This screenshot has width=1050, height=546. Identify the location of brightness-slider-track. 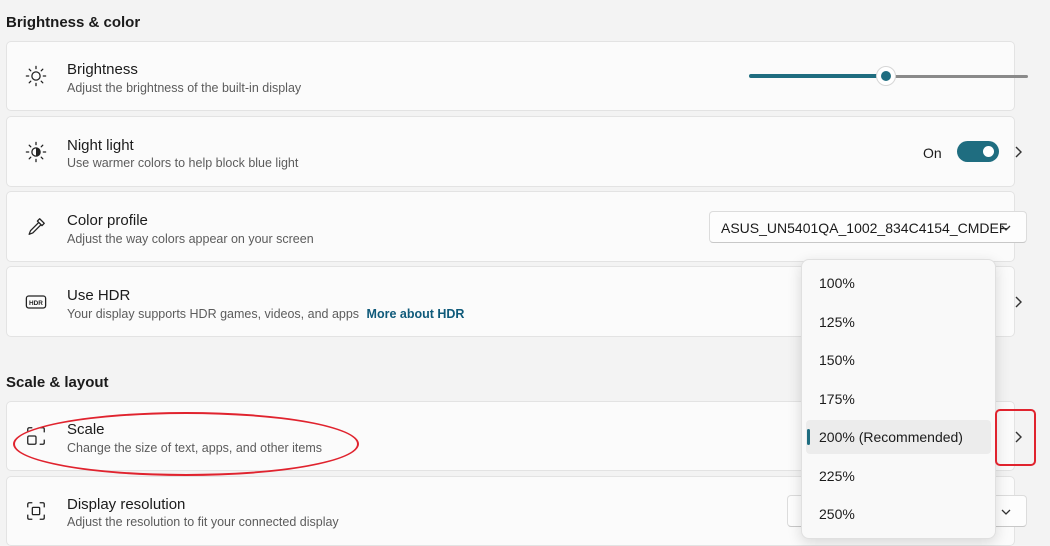
(959, 76).